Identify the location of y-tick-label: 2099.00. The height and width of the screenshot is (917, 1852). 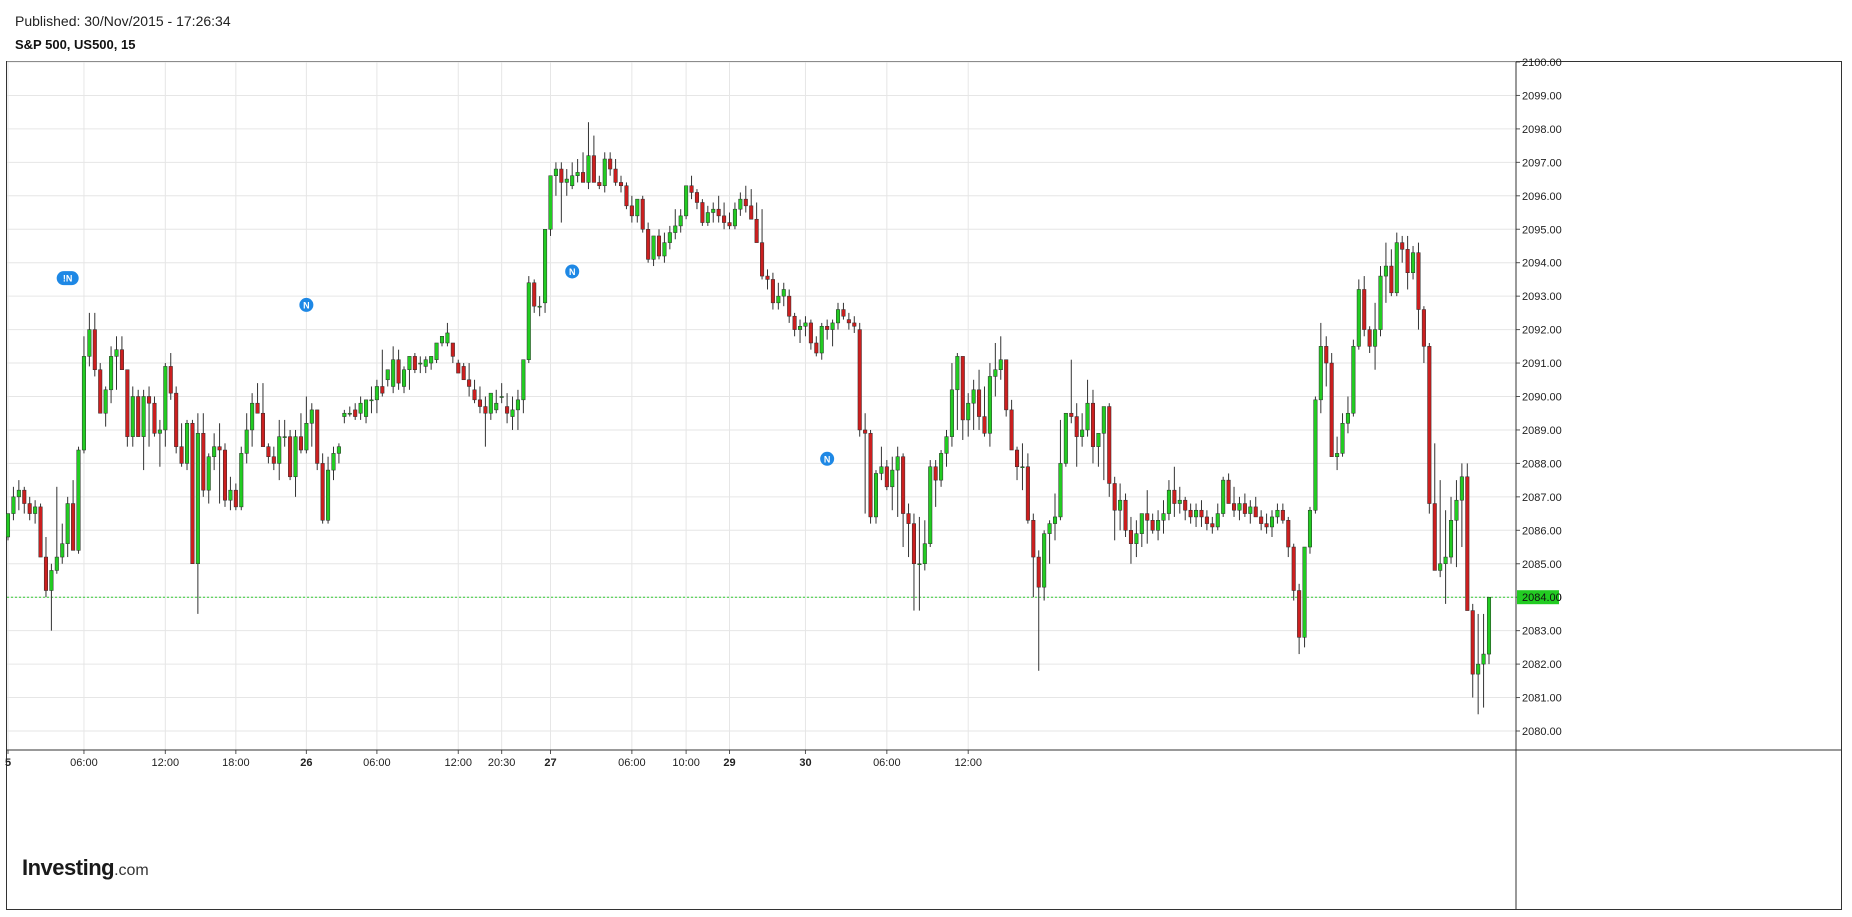
(1542, 96).